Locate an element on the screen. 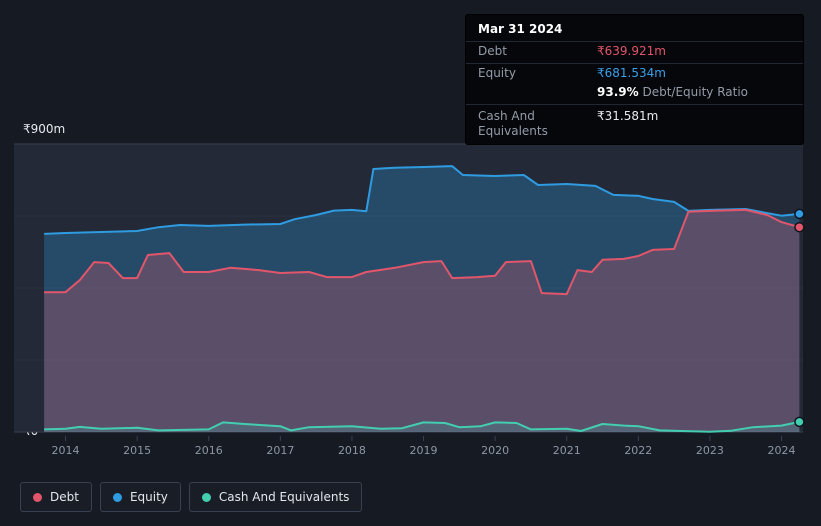 The height and width of the screenshot is (526, 821). tooltip-date: Mar 31 2024 is located at coordinates (634, 28).